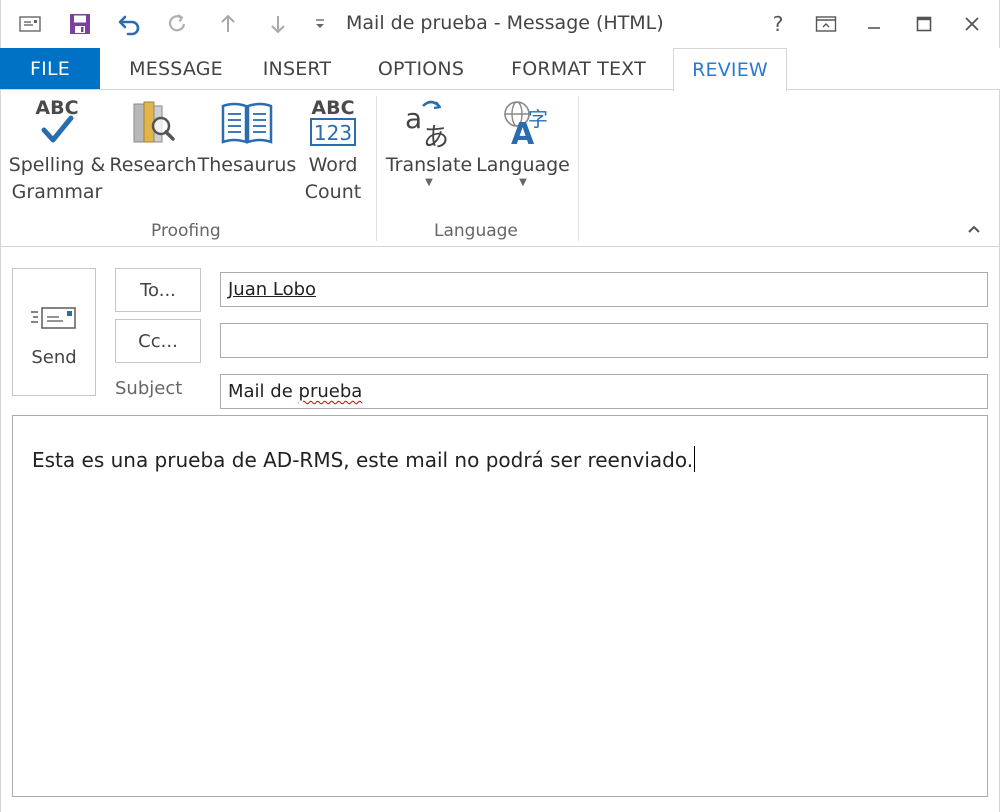 The image size is (1000, 812). Describe the element at coordinates (695, 459) in the screenshot. I see `text-cursor` at that location.